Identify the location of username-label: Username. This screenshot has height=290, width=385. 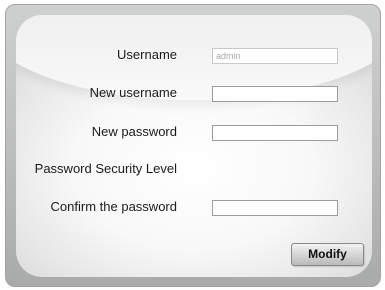
(147, 54).